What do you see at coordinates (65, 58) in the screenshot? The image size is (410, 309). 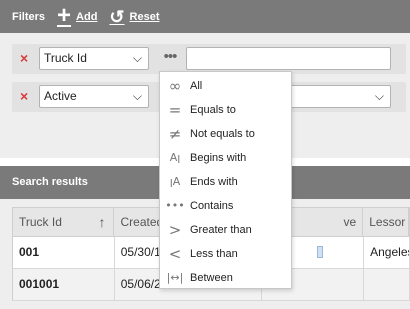 I see `filter-field-value: Truck Id` at bounding box center [65, 58].